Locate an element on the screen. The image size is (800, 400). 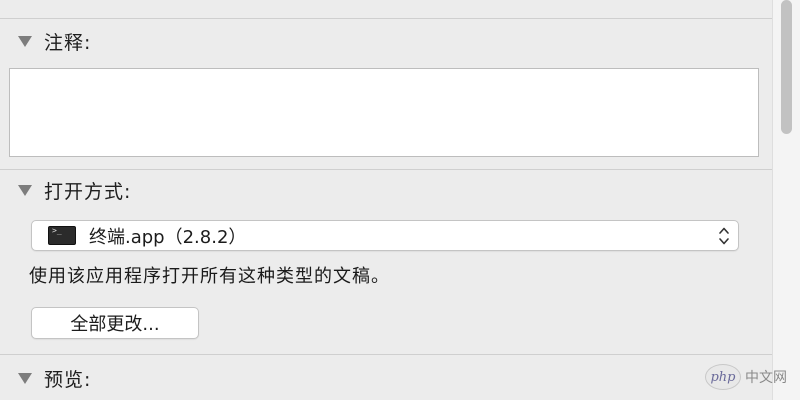
comments-section-title: 注释: is located at coordinates (68, 43).